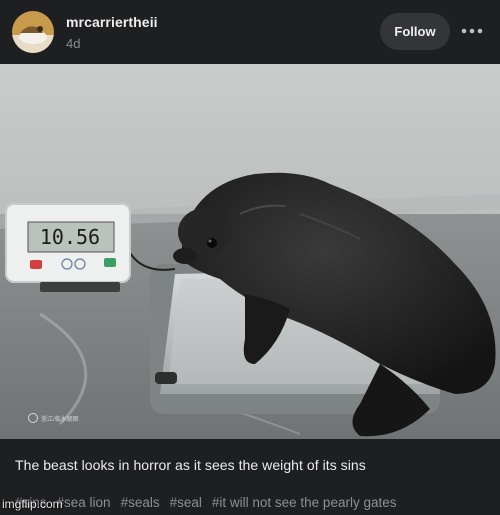 The image size is (500, 515). Describe the element at coordinates (112, 22) in the screenshot. I see `author-name: mrcarriertheii` at that location.